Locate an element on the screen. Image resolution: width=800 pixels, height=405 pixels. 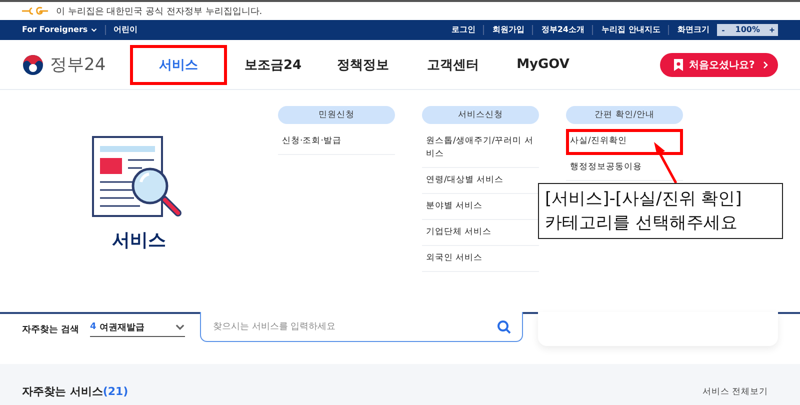
column-heading: 간편 확인/안내 is located at coordinates (624, 115).